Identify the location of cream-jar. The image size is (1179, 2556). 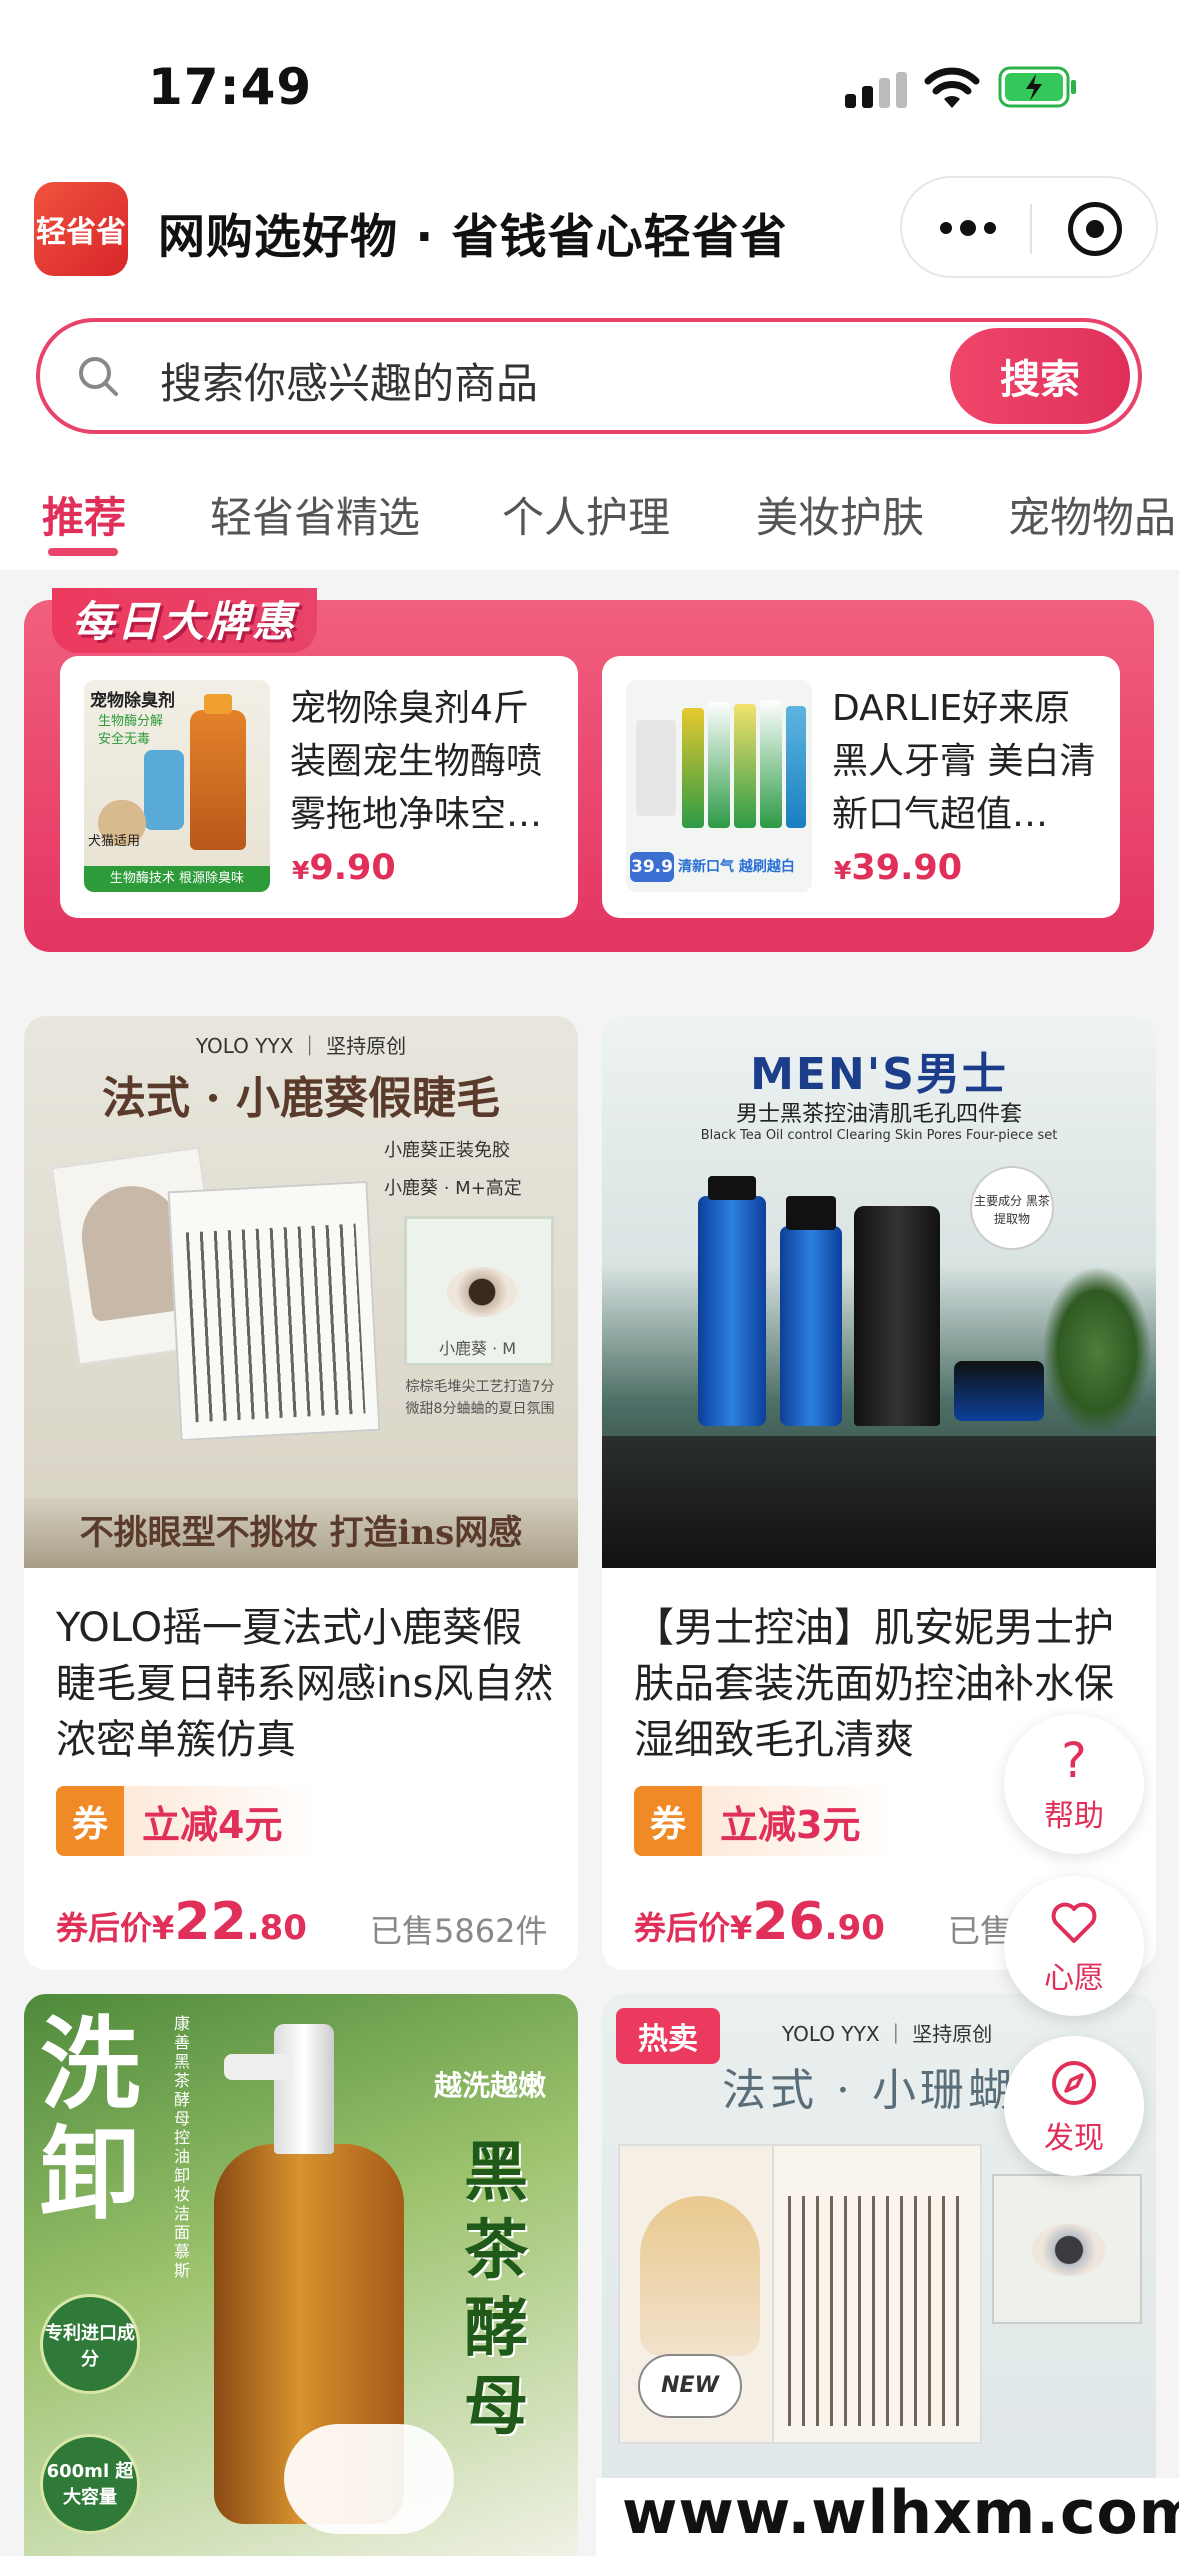
(999, 1391).